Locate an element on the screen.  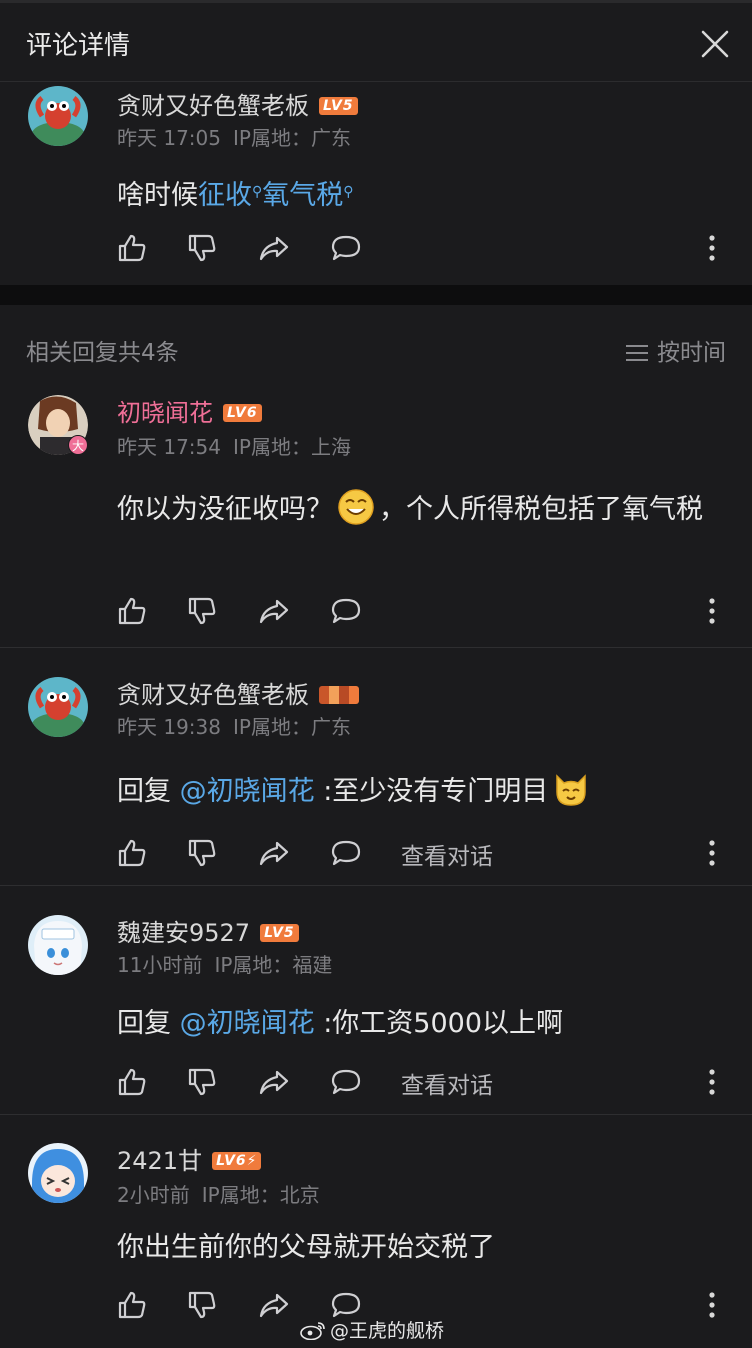
top-bar: 评论详情 is located at coordinates (376, 41).